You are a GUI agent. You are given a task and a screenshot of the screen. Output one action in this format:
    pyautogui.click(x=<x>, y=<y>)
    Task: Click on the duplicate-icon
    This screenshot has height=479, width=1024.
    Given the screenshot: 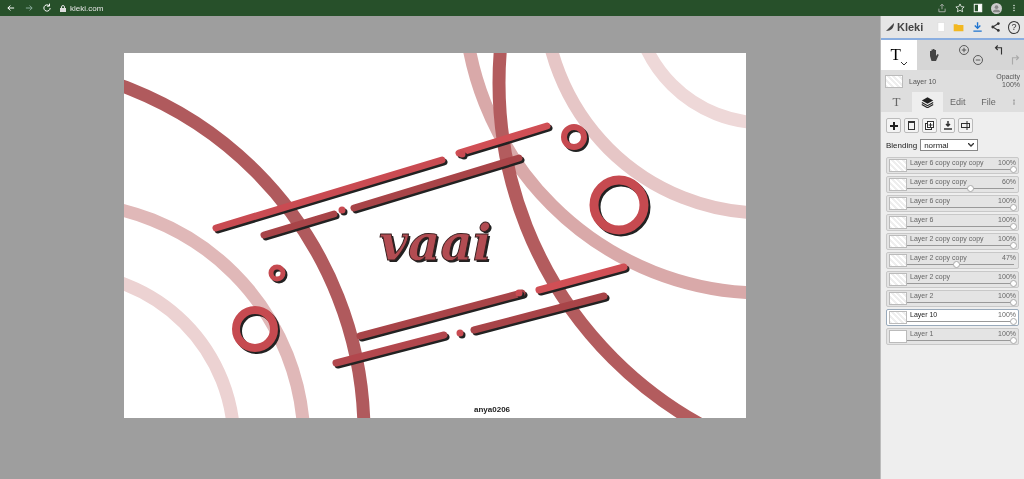 What is the action you would take?
    pyautogui.click(x=929, y=125)
    